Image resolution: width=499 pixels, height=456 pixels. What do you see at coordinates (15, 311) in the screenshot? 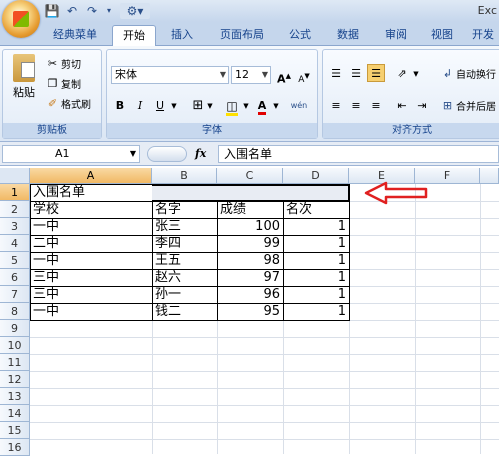
I see `row-header-8: 8` at bounding box center [15, 311].